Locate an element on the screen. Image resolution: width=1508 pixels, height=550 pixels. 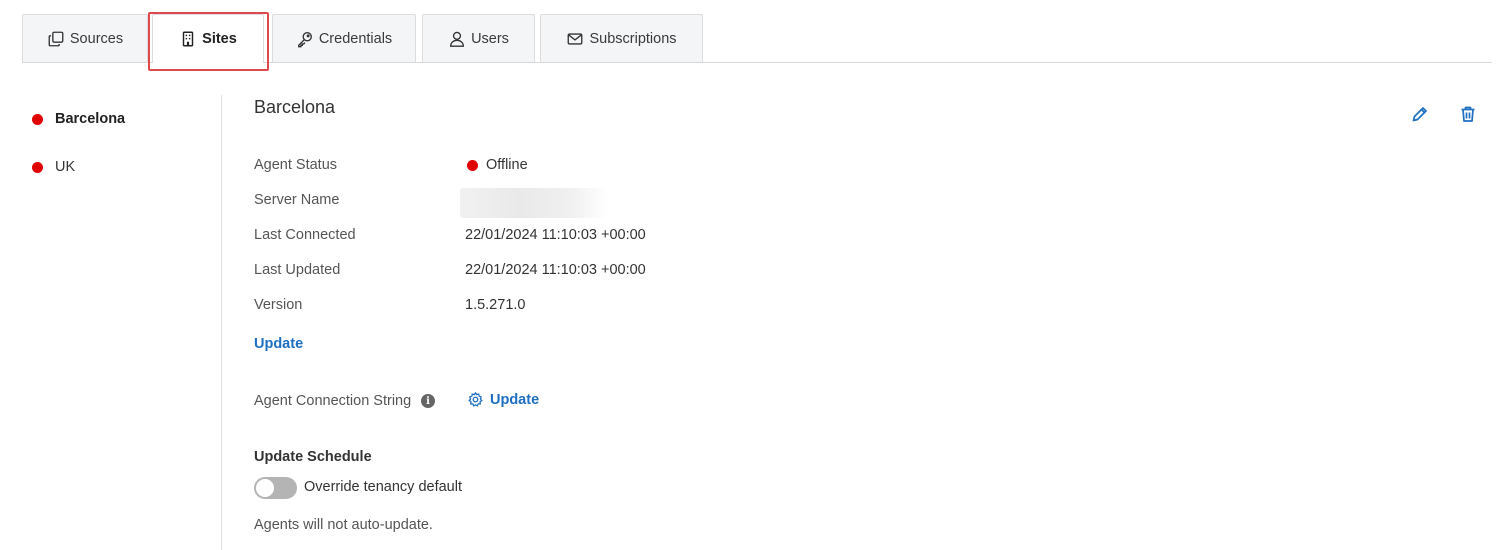
tab-sources-label: Sources is located at coordinates (96, 38).